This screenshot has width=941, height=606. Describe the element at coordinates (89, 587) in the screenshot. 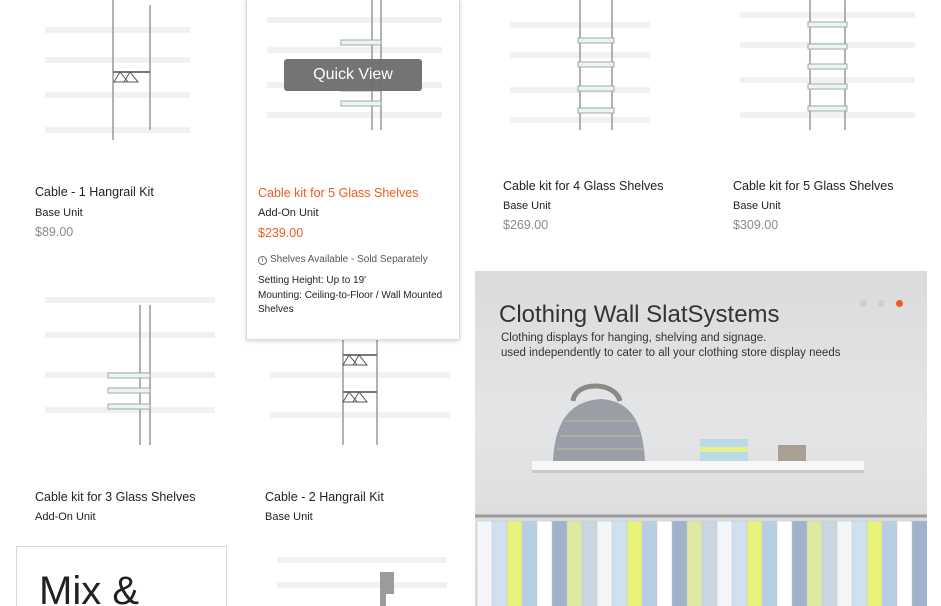

I see `mix-heading: Mix &` at that location.